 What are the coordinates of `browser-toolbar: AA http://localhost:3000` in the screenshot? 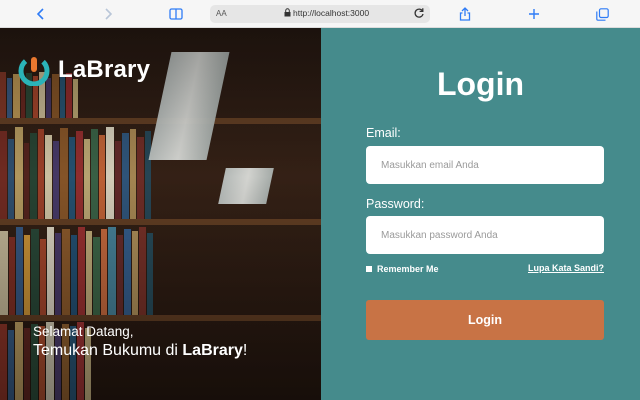 It's located at (320, 14).